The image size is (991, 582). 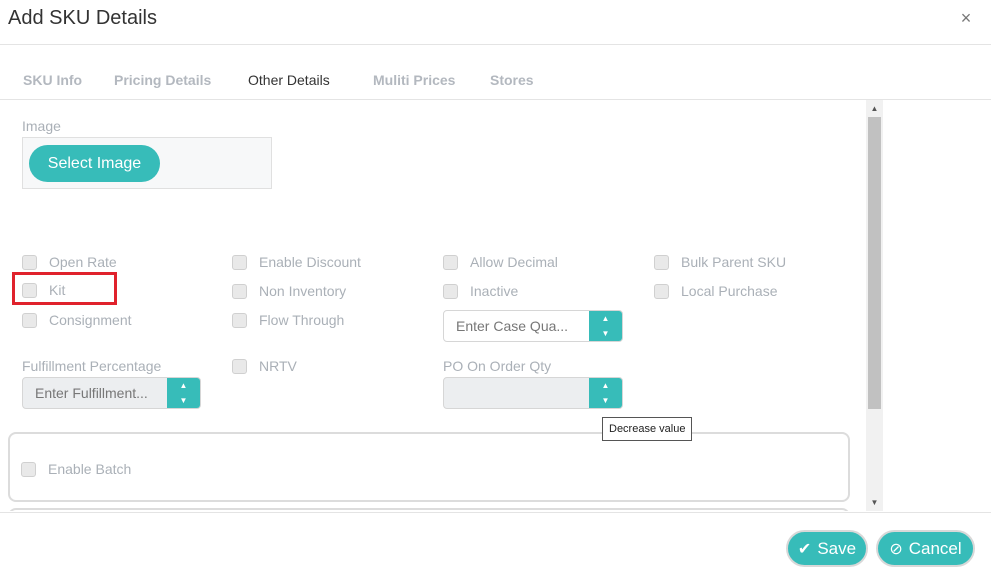 What do you see at coordinates (729, 291) in the screenshot?
I see `local-purchase-label: Local Purchase` at bounding box center [729, 291].